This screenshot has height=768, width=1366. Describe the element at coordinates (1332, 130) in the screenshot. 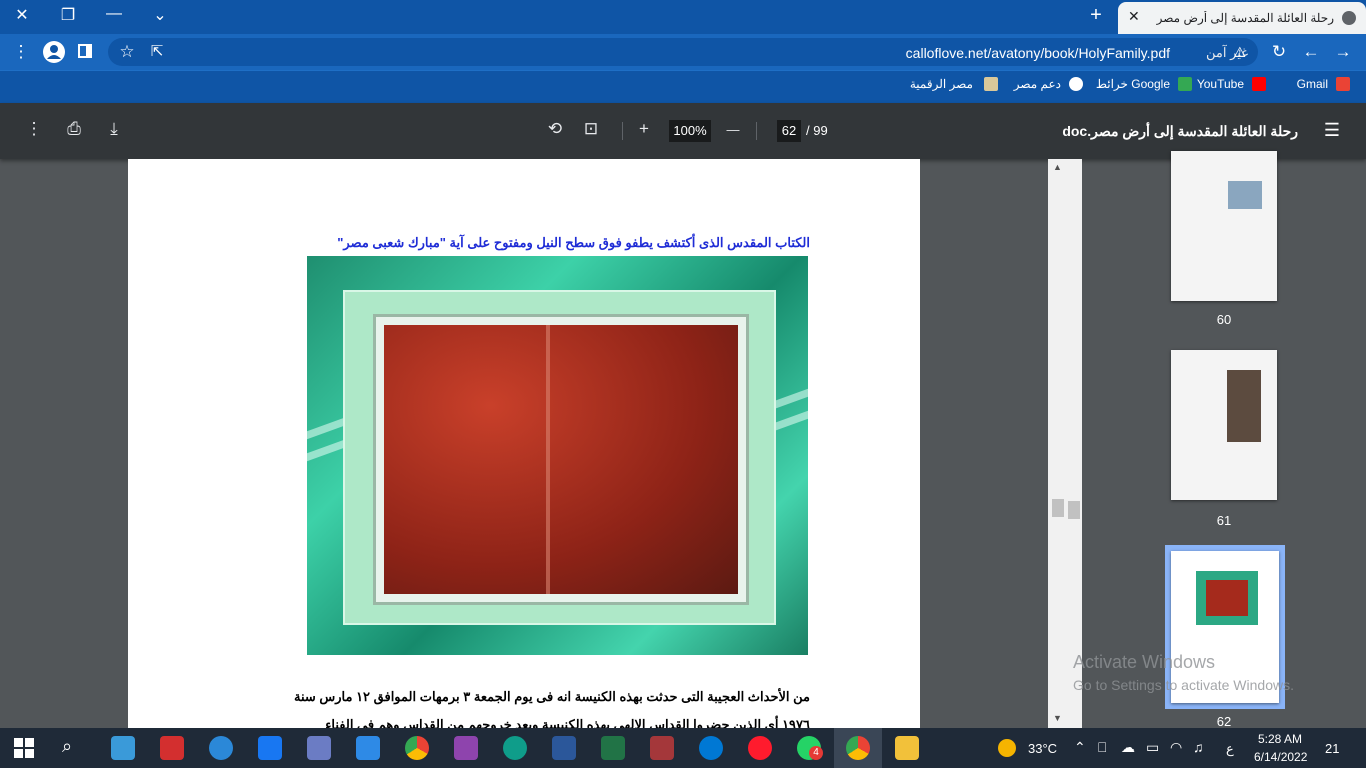

I see `hamburger-menu-icon: ☰` at that location.